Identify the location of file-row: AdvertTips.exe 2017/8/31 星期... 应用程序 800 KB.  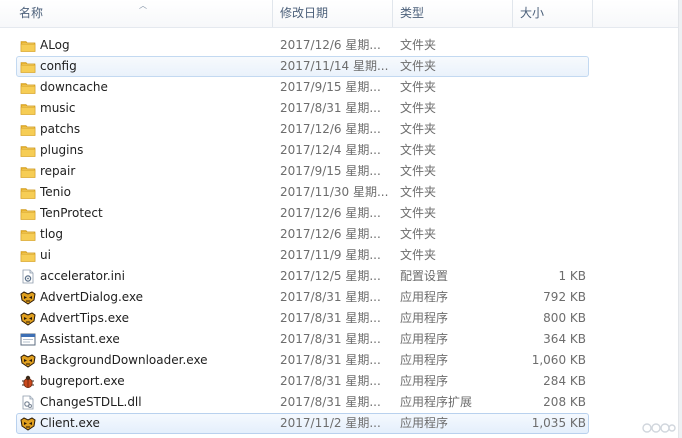
(302, 318).